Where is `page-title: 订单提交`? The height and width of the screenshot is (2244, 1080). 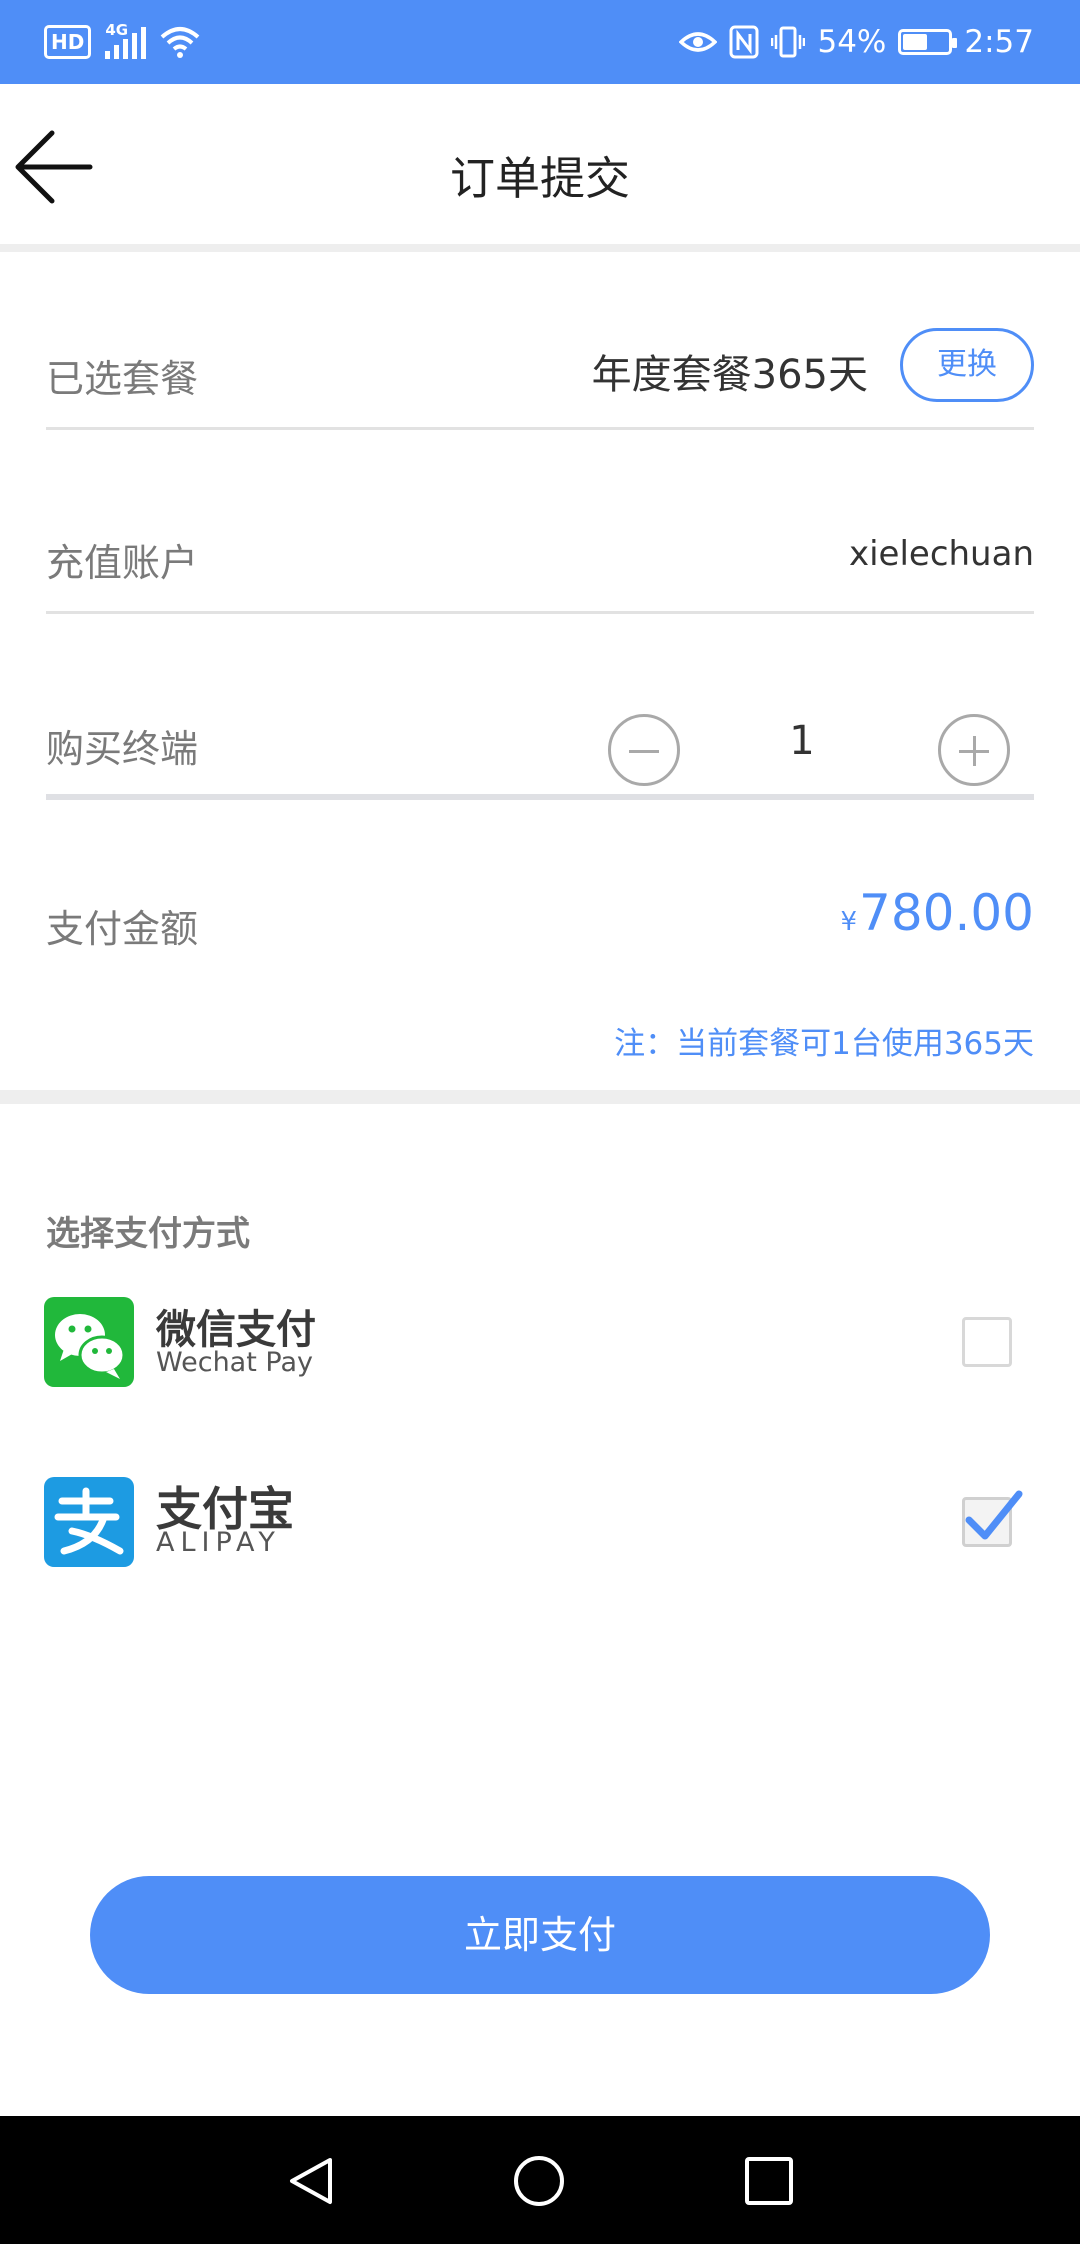 page-title: 订单提交 is located at coordinates (539, 178).